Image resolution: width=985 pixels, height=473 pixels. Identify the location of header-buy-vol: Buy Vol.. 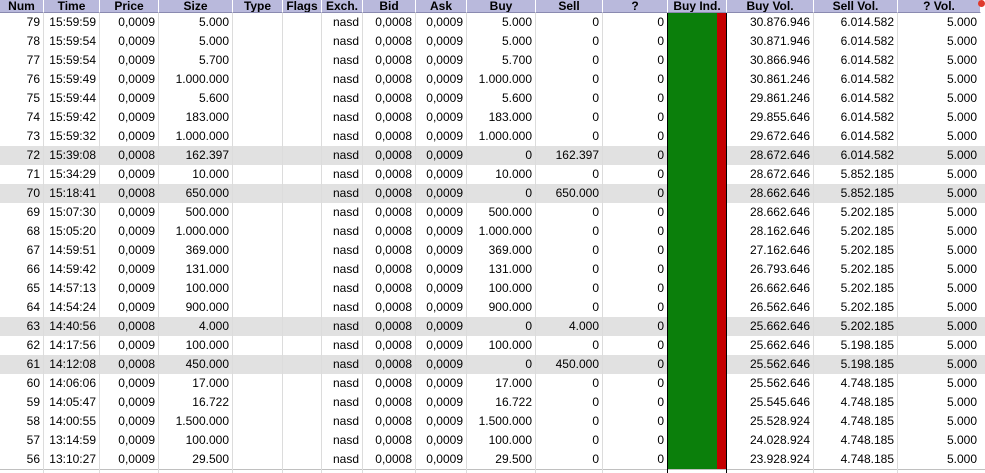
(770, 6).